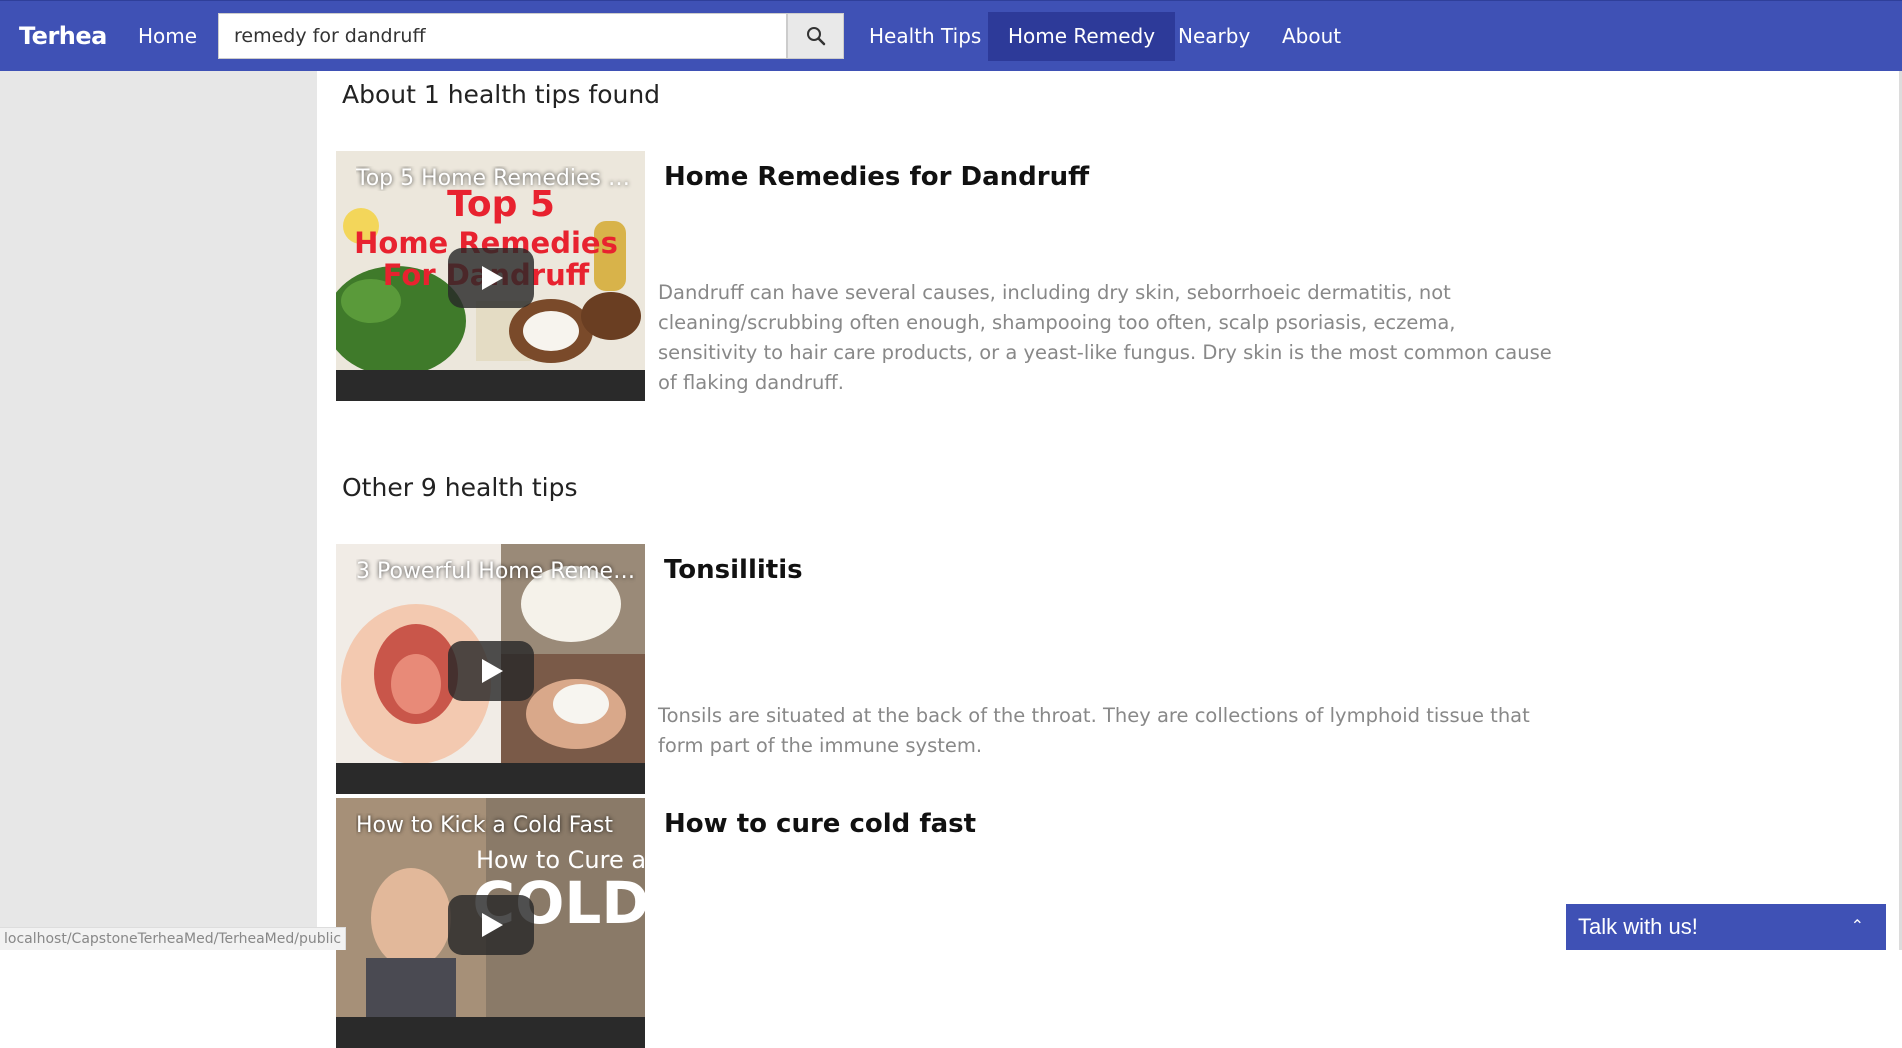 The height and width of the screenshot is (1048, 1902). I want to click on nav-health-tips: Health Tips, so click(925, 36).